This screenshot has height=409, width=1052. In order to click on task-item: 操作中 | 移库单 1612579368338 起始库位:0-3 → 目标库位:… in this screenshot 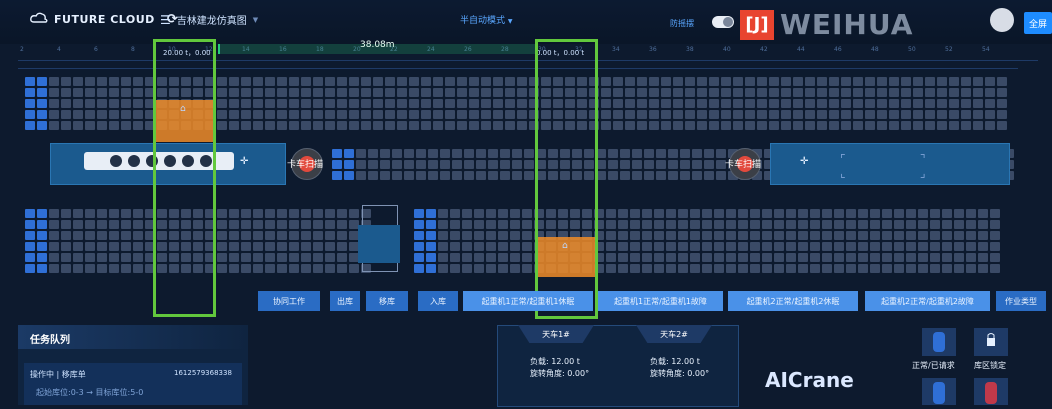, I will do `click(133, 384)`.